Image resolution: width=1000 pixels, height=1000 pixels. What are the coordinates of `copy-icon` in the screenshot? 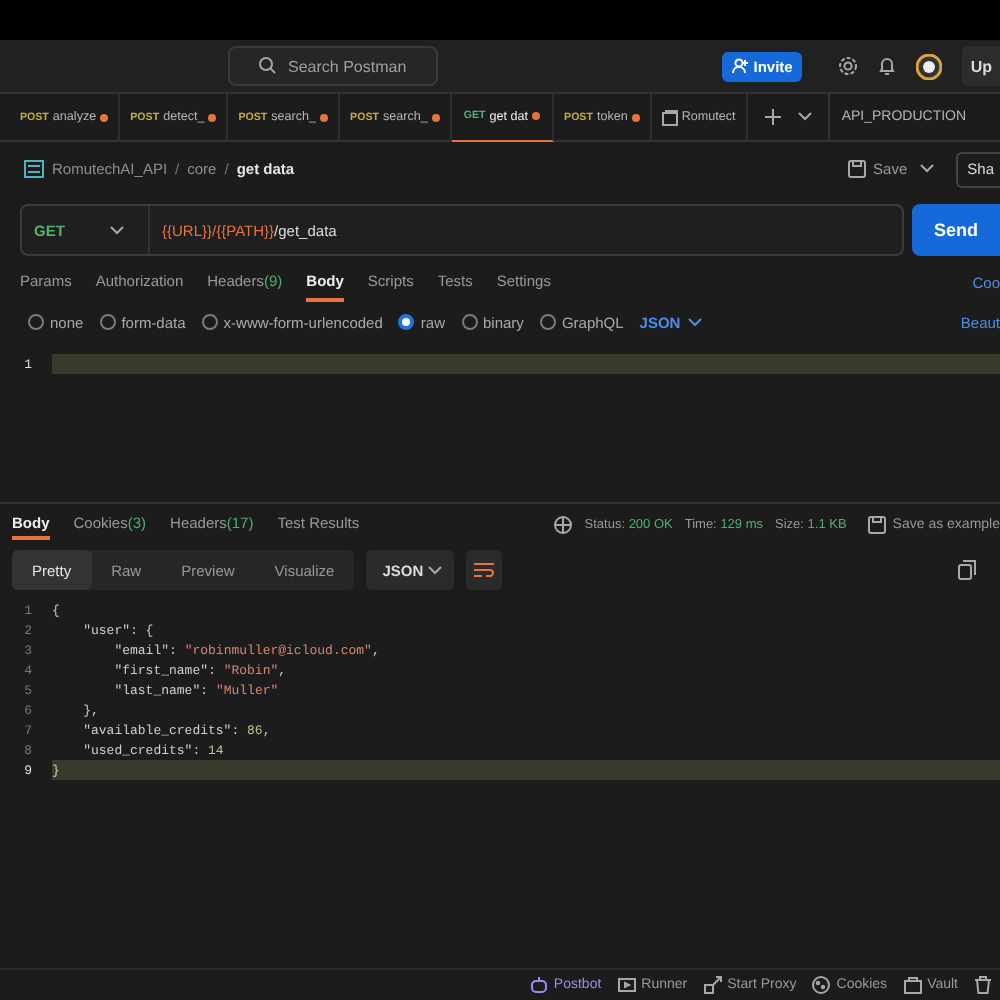 It's located at (967, 570).